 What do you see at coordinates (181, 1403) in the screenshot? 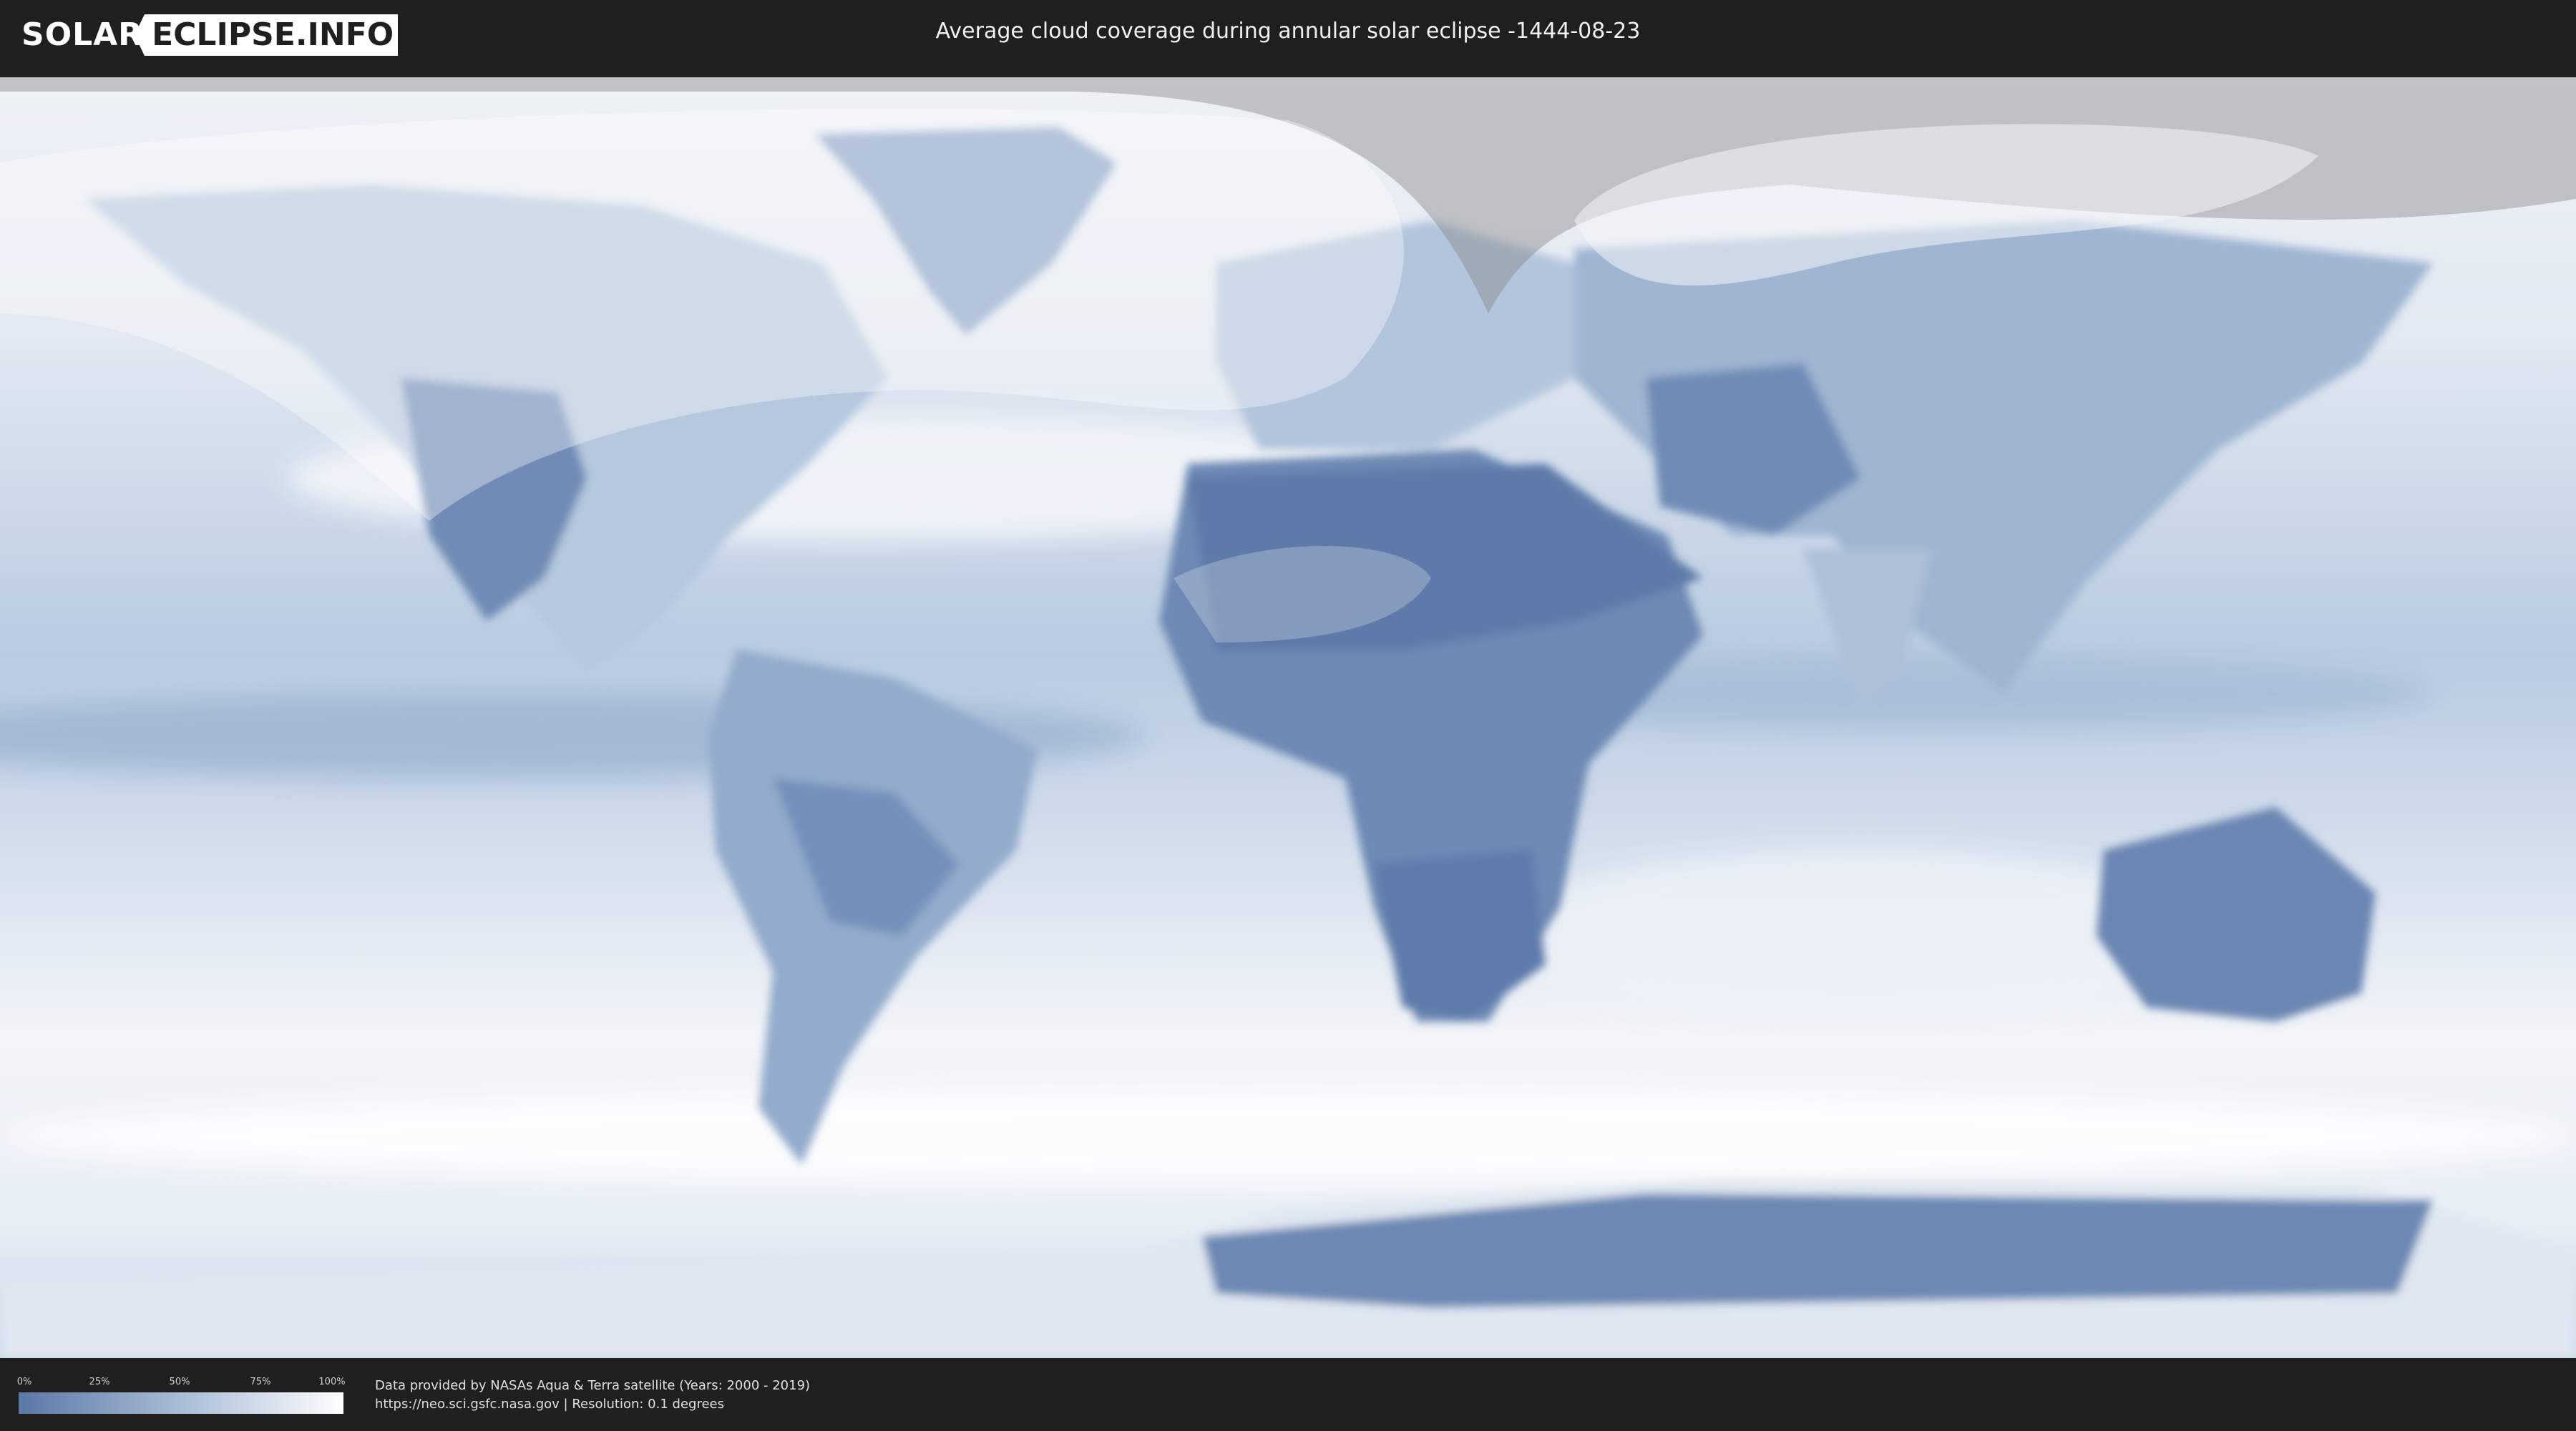
I see `legend-gradient-bar` at bounding box center [181, 1403].